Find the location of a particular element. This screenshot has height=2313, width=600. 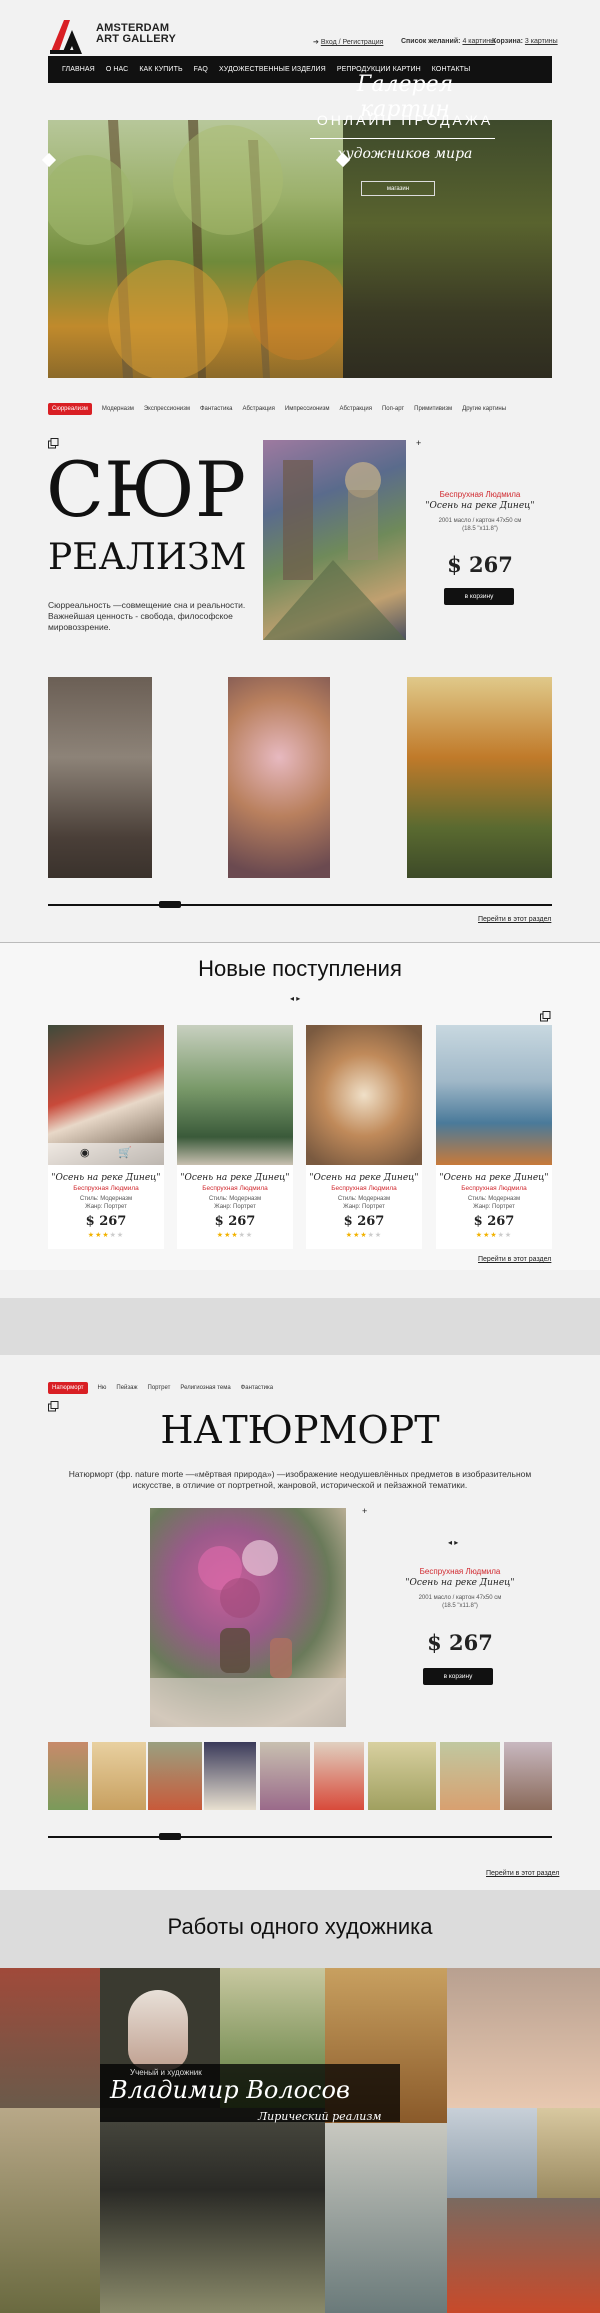

logo-icon is located at coordinates (68, 37).